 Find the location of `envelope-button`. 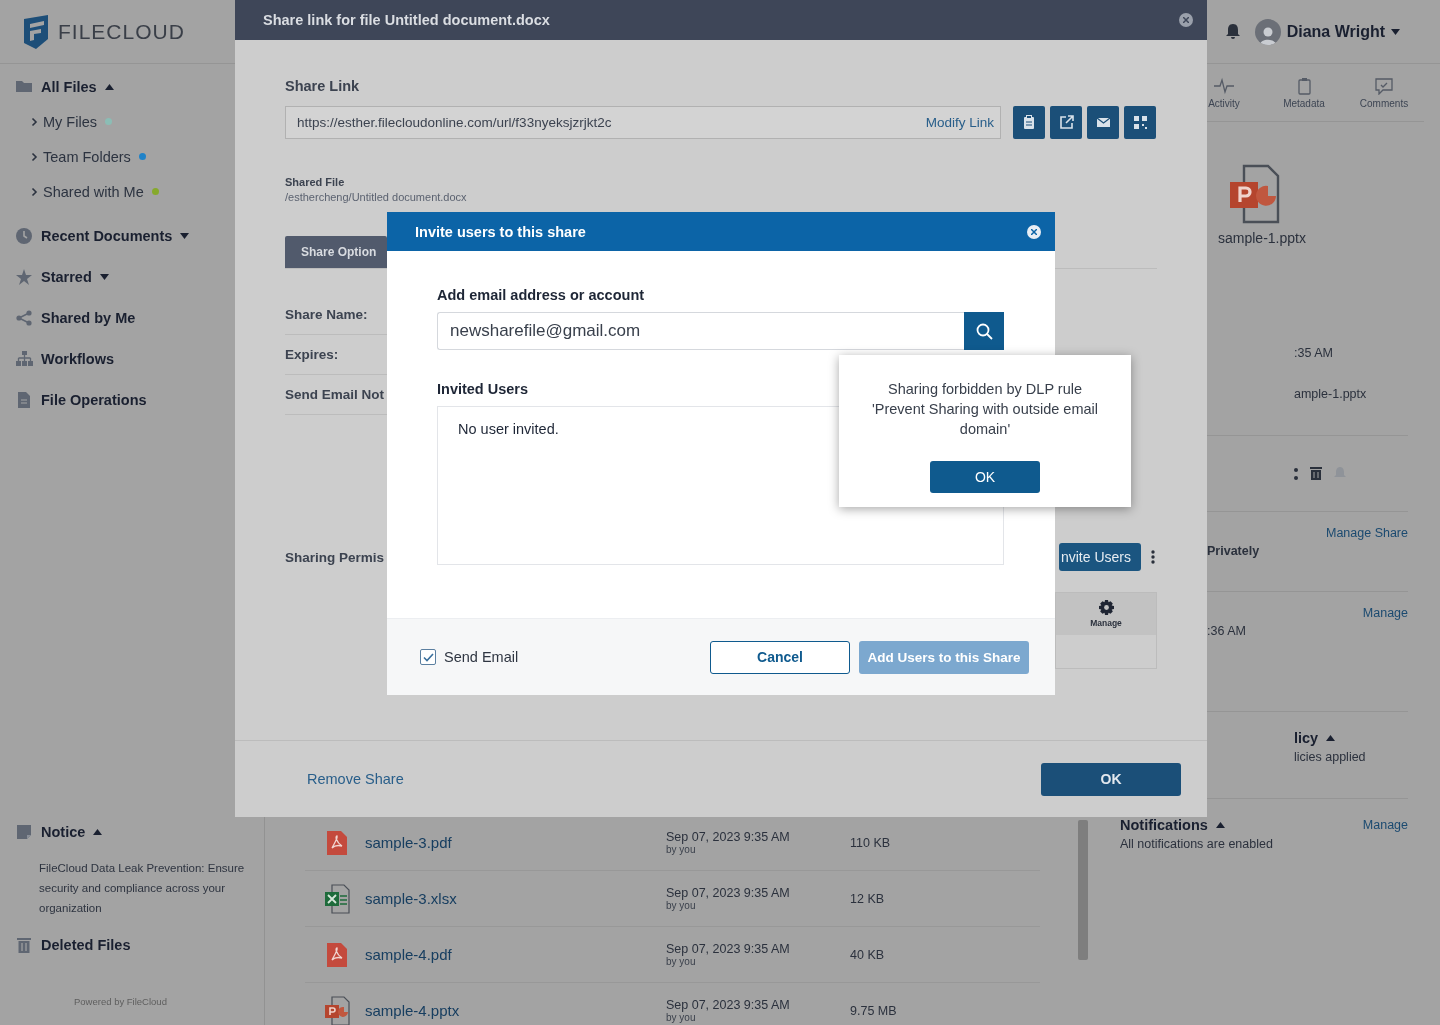

envelope-button is located at coordinates (1103, 122).